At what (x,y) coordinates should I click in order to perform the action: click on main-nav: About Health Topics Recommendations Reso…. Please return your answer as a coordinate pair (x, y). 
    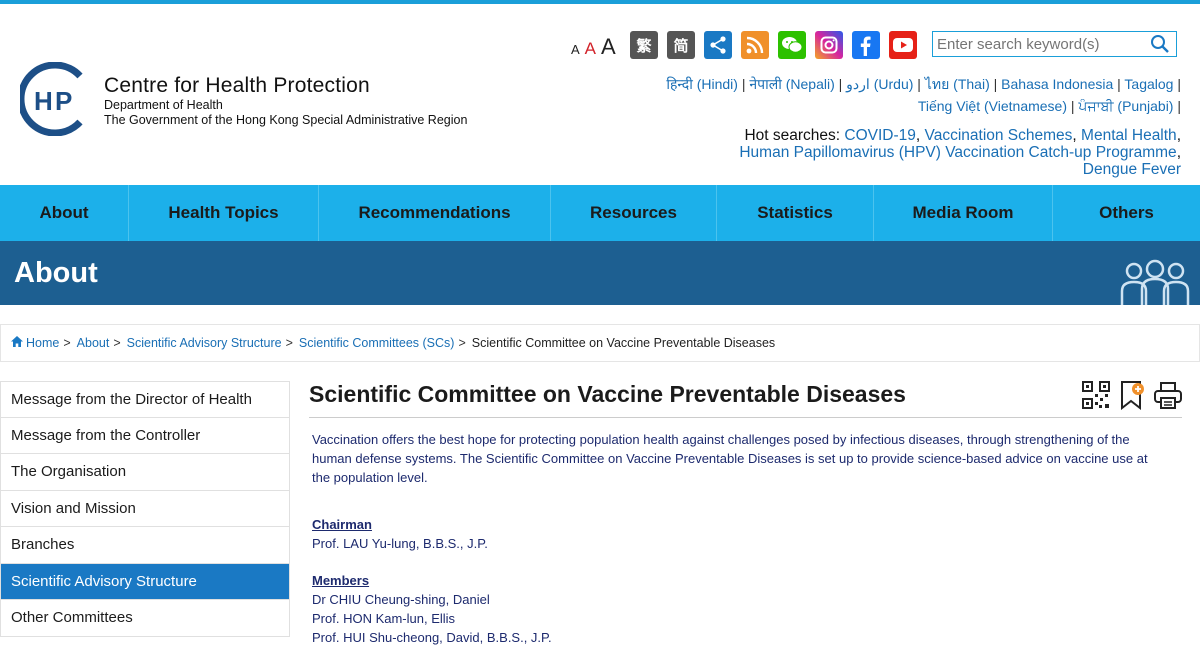
    Looking at the image, I should click on (600, 213).